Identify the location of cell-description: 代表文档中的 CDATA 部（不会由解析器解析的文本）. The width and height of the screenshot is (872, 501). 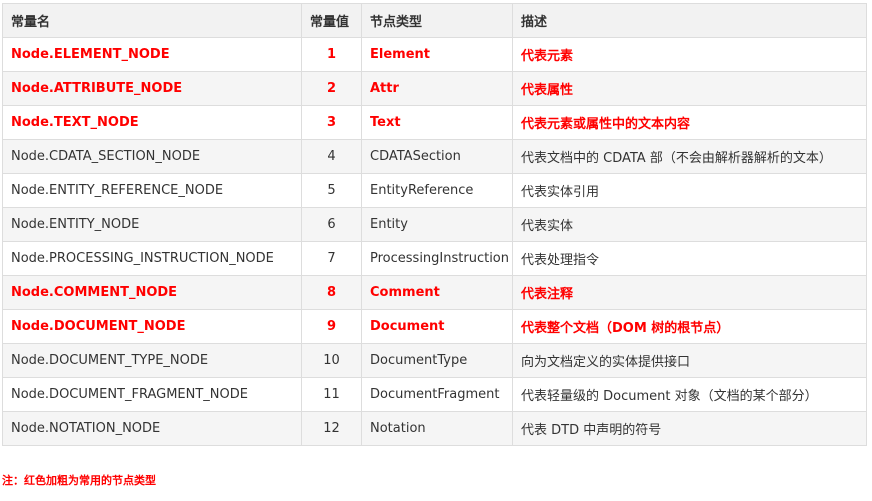
(689, 156).